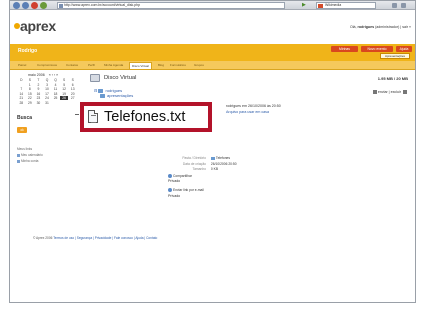 The width and height of the screenshot is (424, 315). Describe the element at coordinates (116, 95) in the screenshot. I see `tree-item-apresentacoes: apresentações` at that location.